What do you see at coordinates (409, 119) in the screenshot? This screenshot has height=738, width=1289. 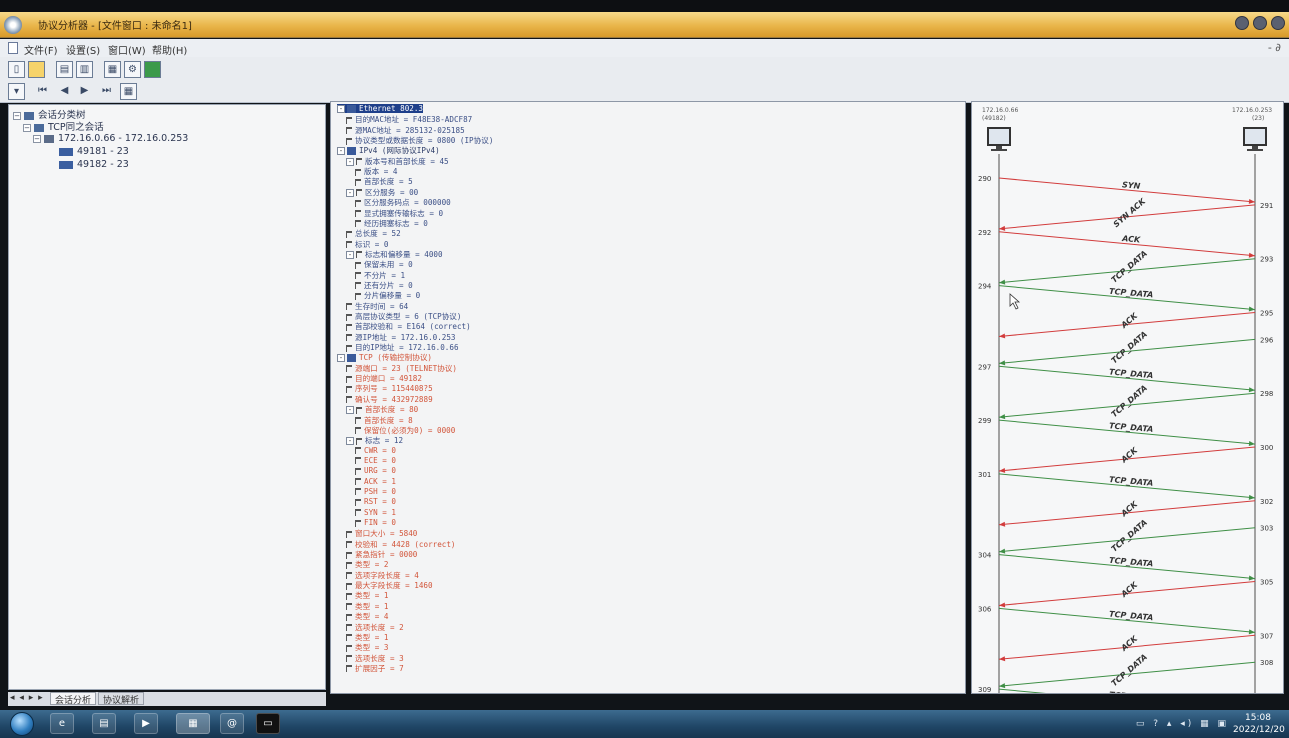 I see `packet-field-row: 目的MAC地址 = F48E38-ADCF87` at bounding box center [409, 119].